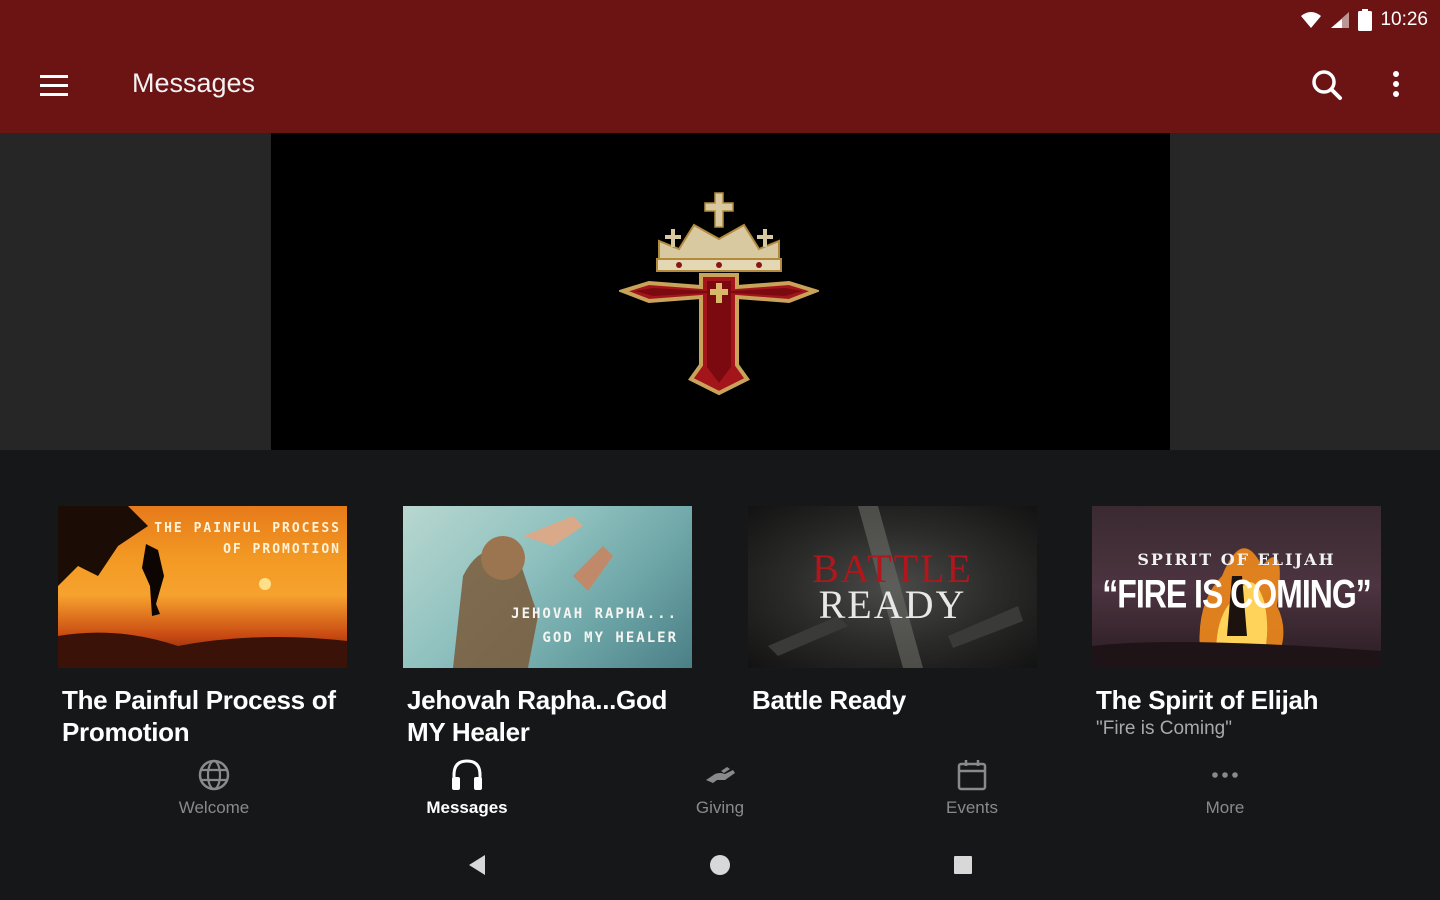  I want to click on system-navigation-bar, so click(720, 865).